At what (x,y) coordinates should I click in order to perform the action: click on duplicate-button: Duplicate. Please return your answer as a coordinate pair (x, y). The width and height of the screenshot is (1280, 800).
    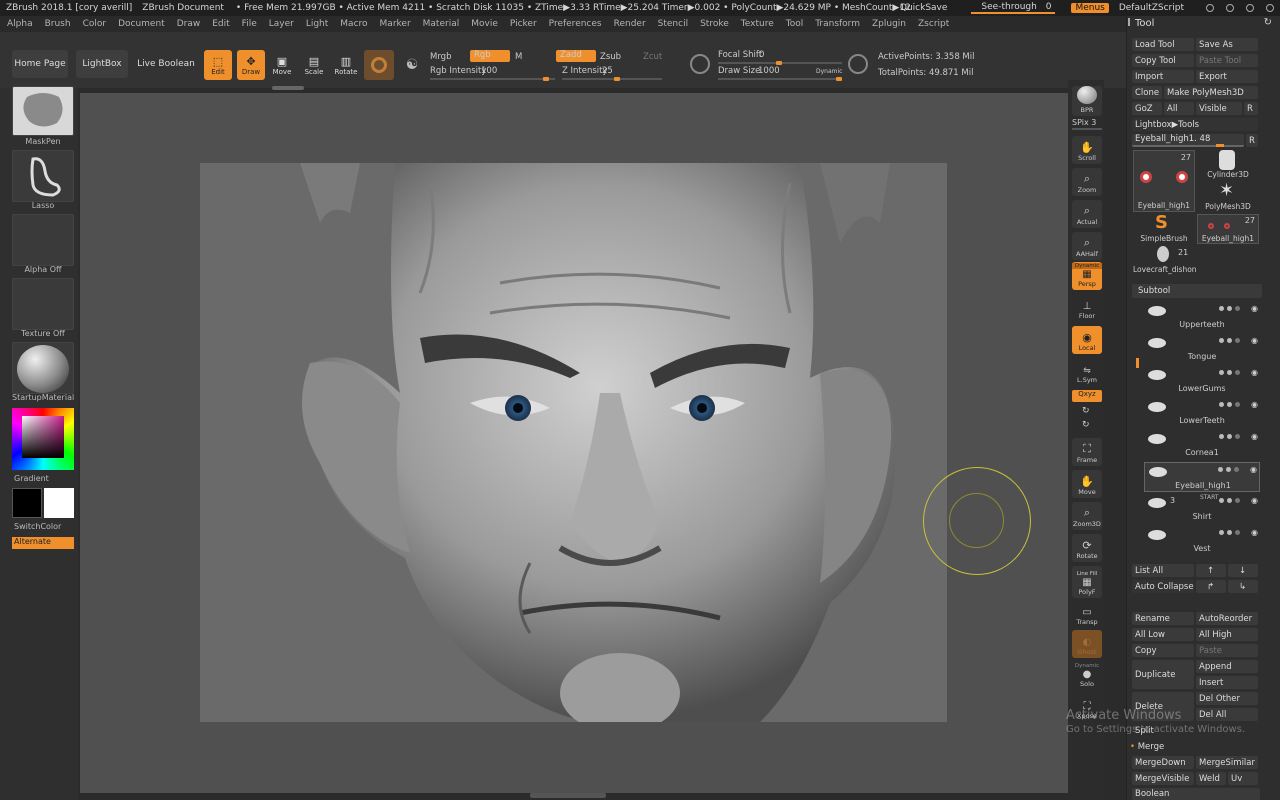
    Looking at the image, I should click on (1163, 674).